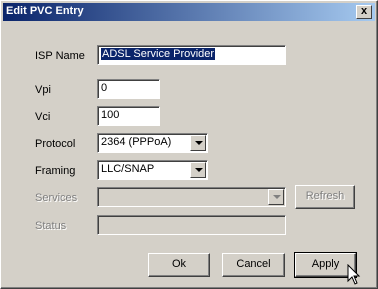 This screenshot has width=378, height=289. I want to click on status-field, so click(191, 225).